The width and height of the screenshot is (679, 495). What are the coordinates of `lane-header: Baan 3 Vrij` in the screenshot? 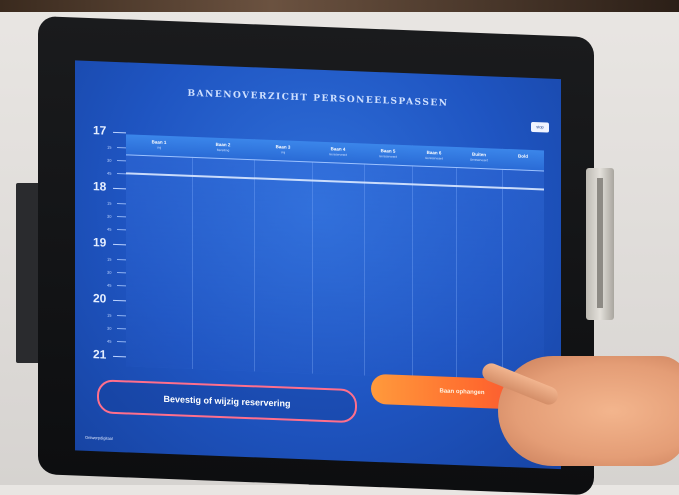 It's located at (283, 151).